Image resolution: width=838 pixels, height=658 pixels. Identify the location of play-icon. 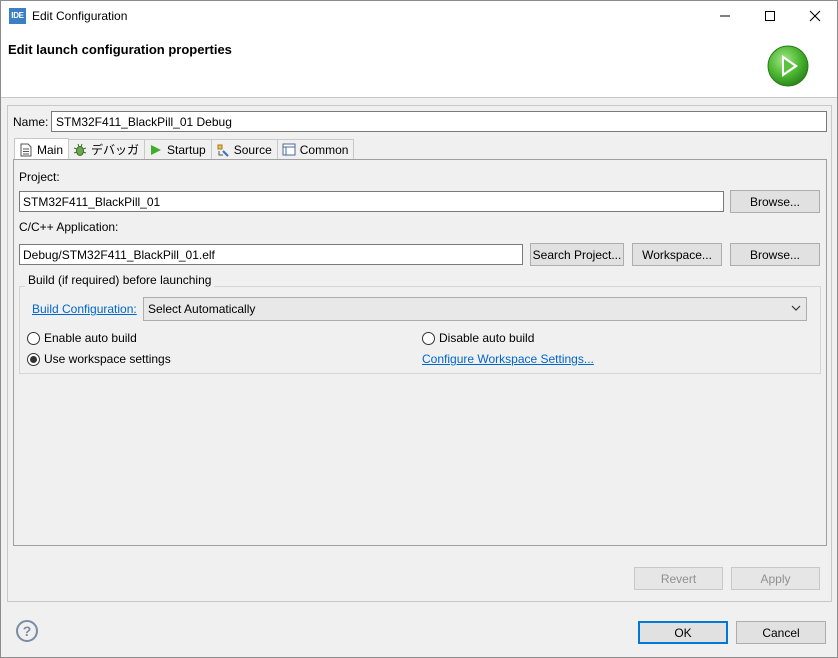
(156, 150).